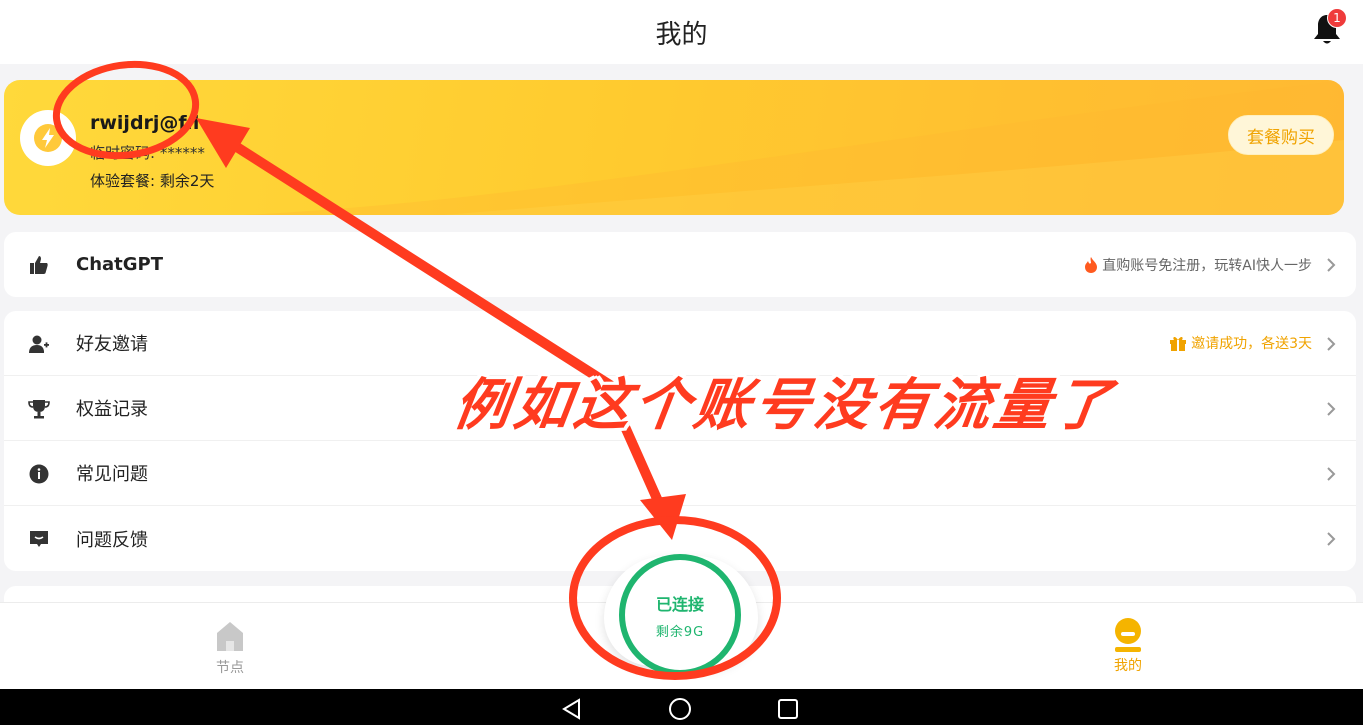 This screenshot has width=1363, height=725. What do you see at coordinates (680, 615) in the screenshot?
I see `connect-button: 已连接 剩余9G` at bounding box center [680, 615].